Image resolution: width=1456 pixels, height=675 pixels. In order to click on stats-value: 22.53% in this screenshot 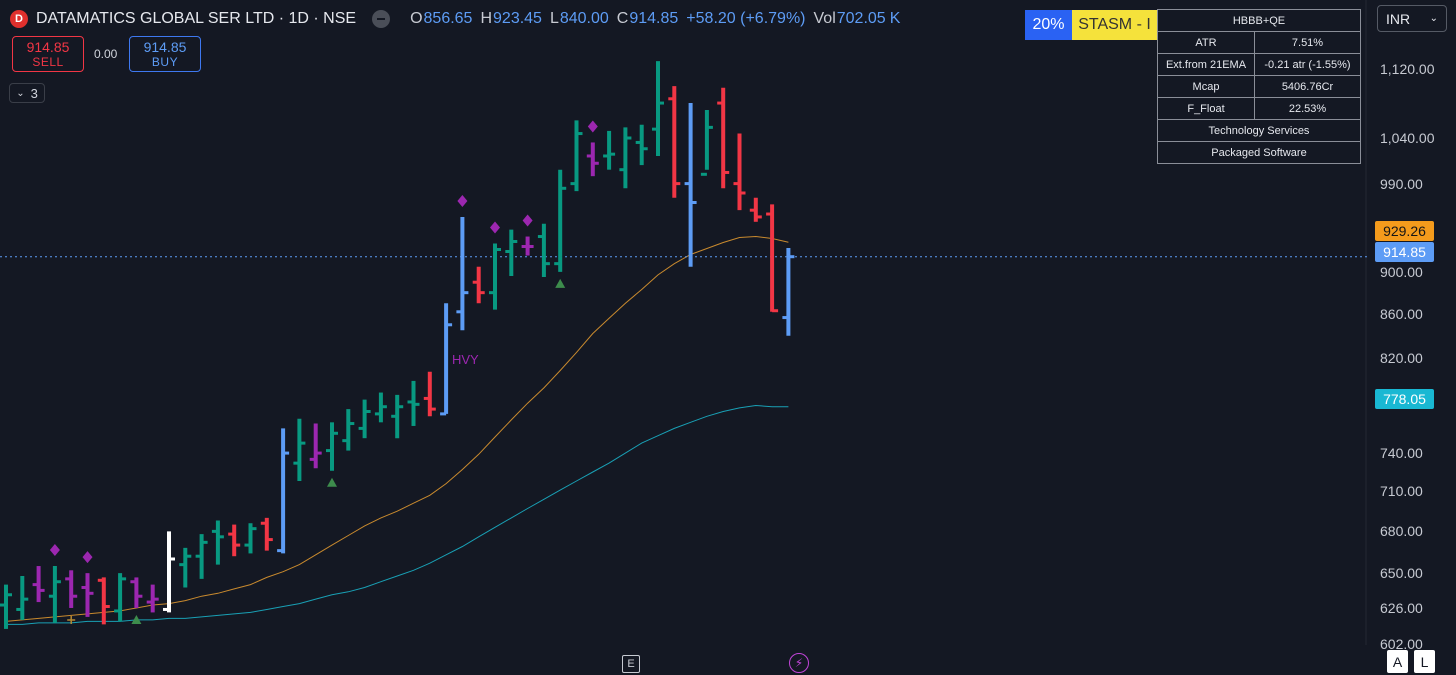, I will do `click(1307, 108)`.